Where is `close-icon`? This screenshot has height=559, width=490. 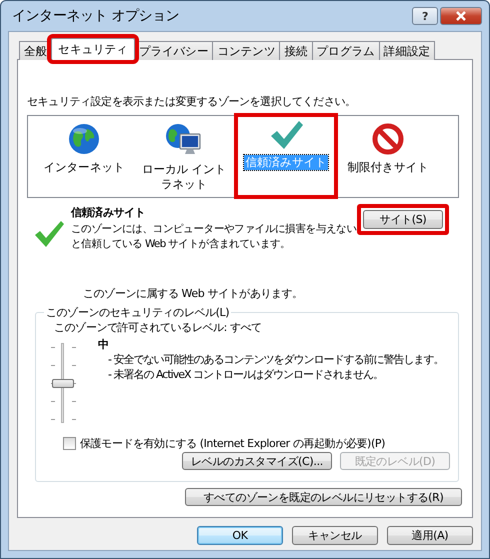 close-icon is located at coordinates (461, 16).